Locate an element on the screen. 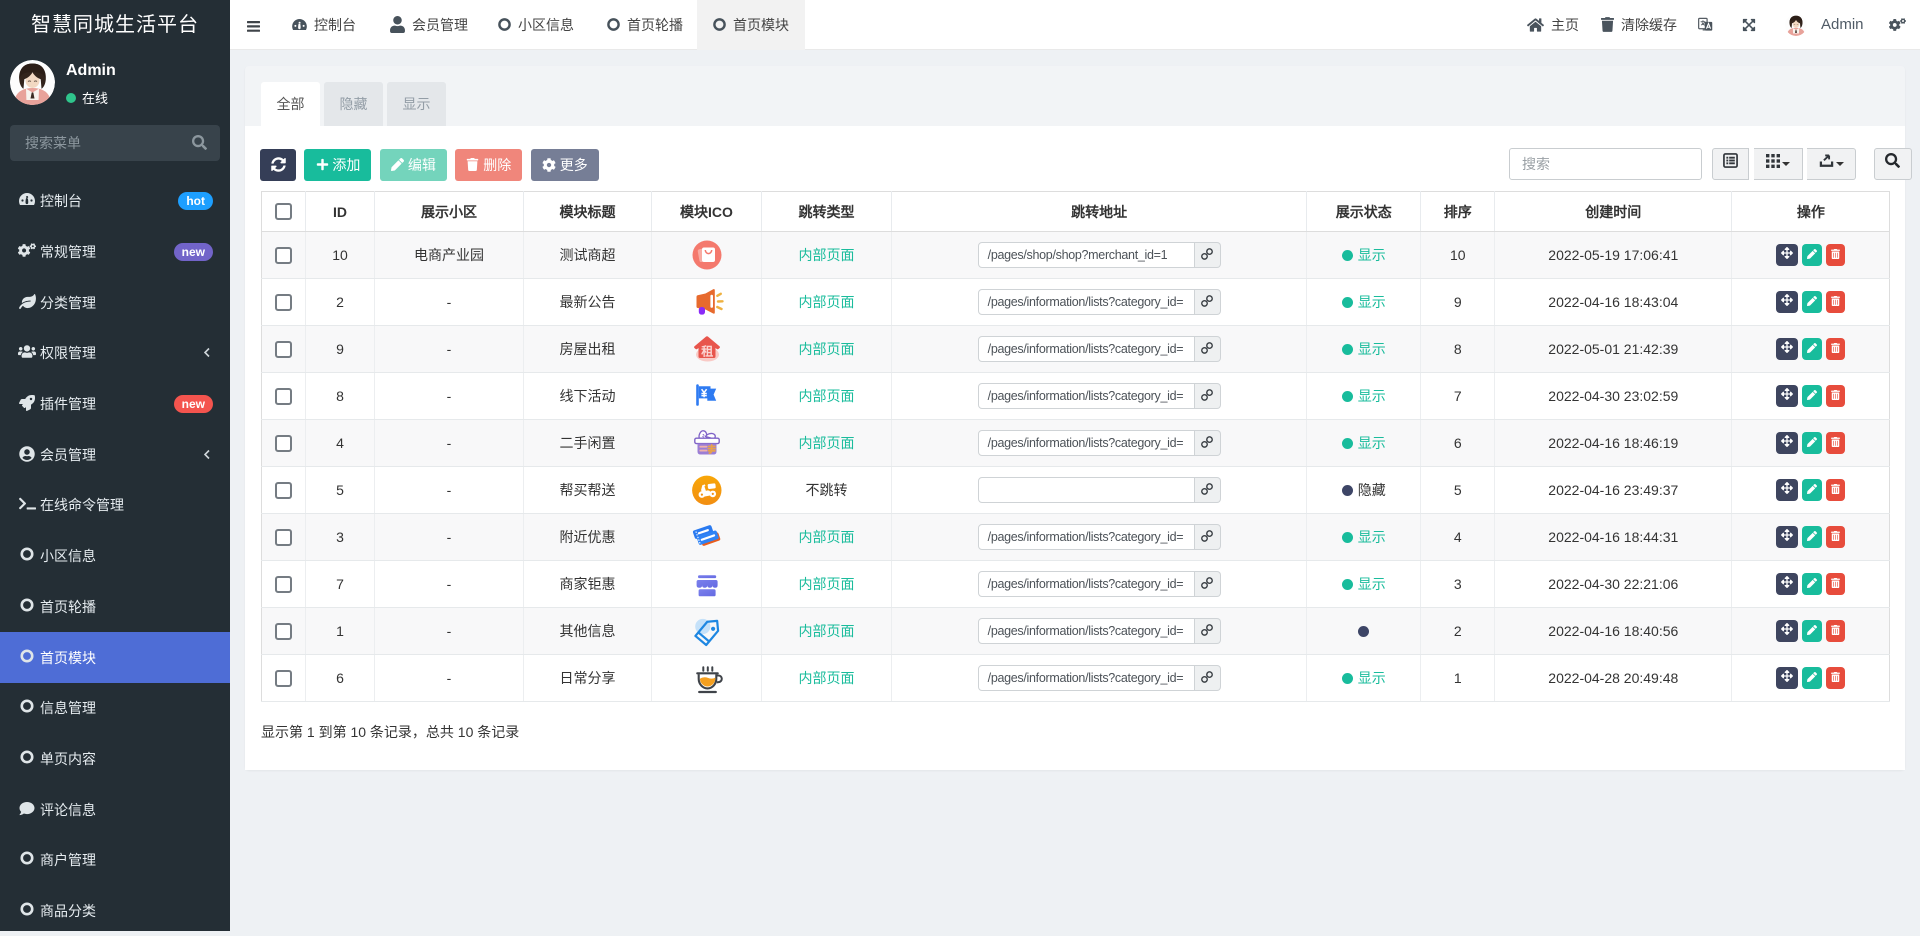 The height and width of the screenshot is (936, 1920). svg-text: 租 is located at coordinates (707, 352).